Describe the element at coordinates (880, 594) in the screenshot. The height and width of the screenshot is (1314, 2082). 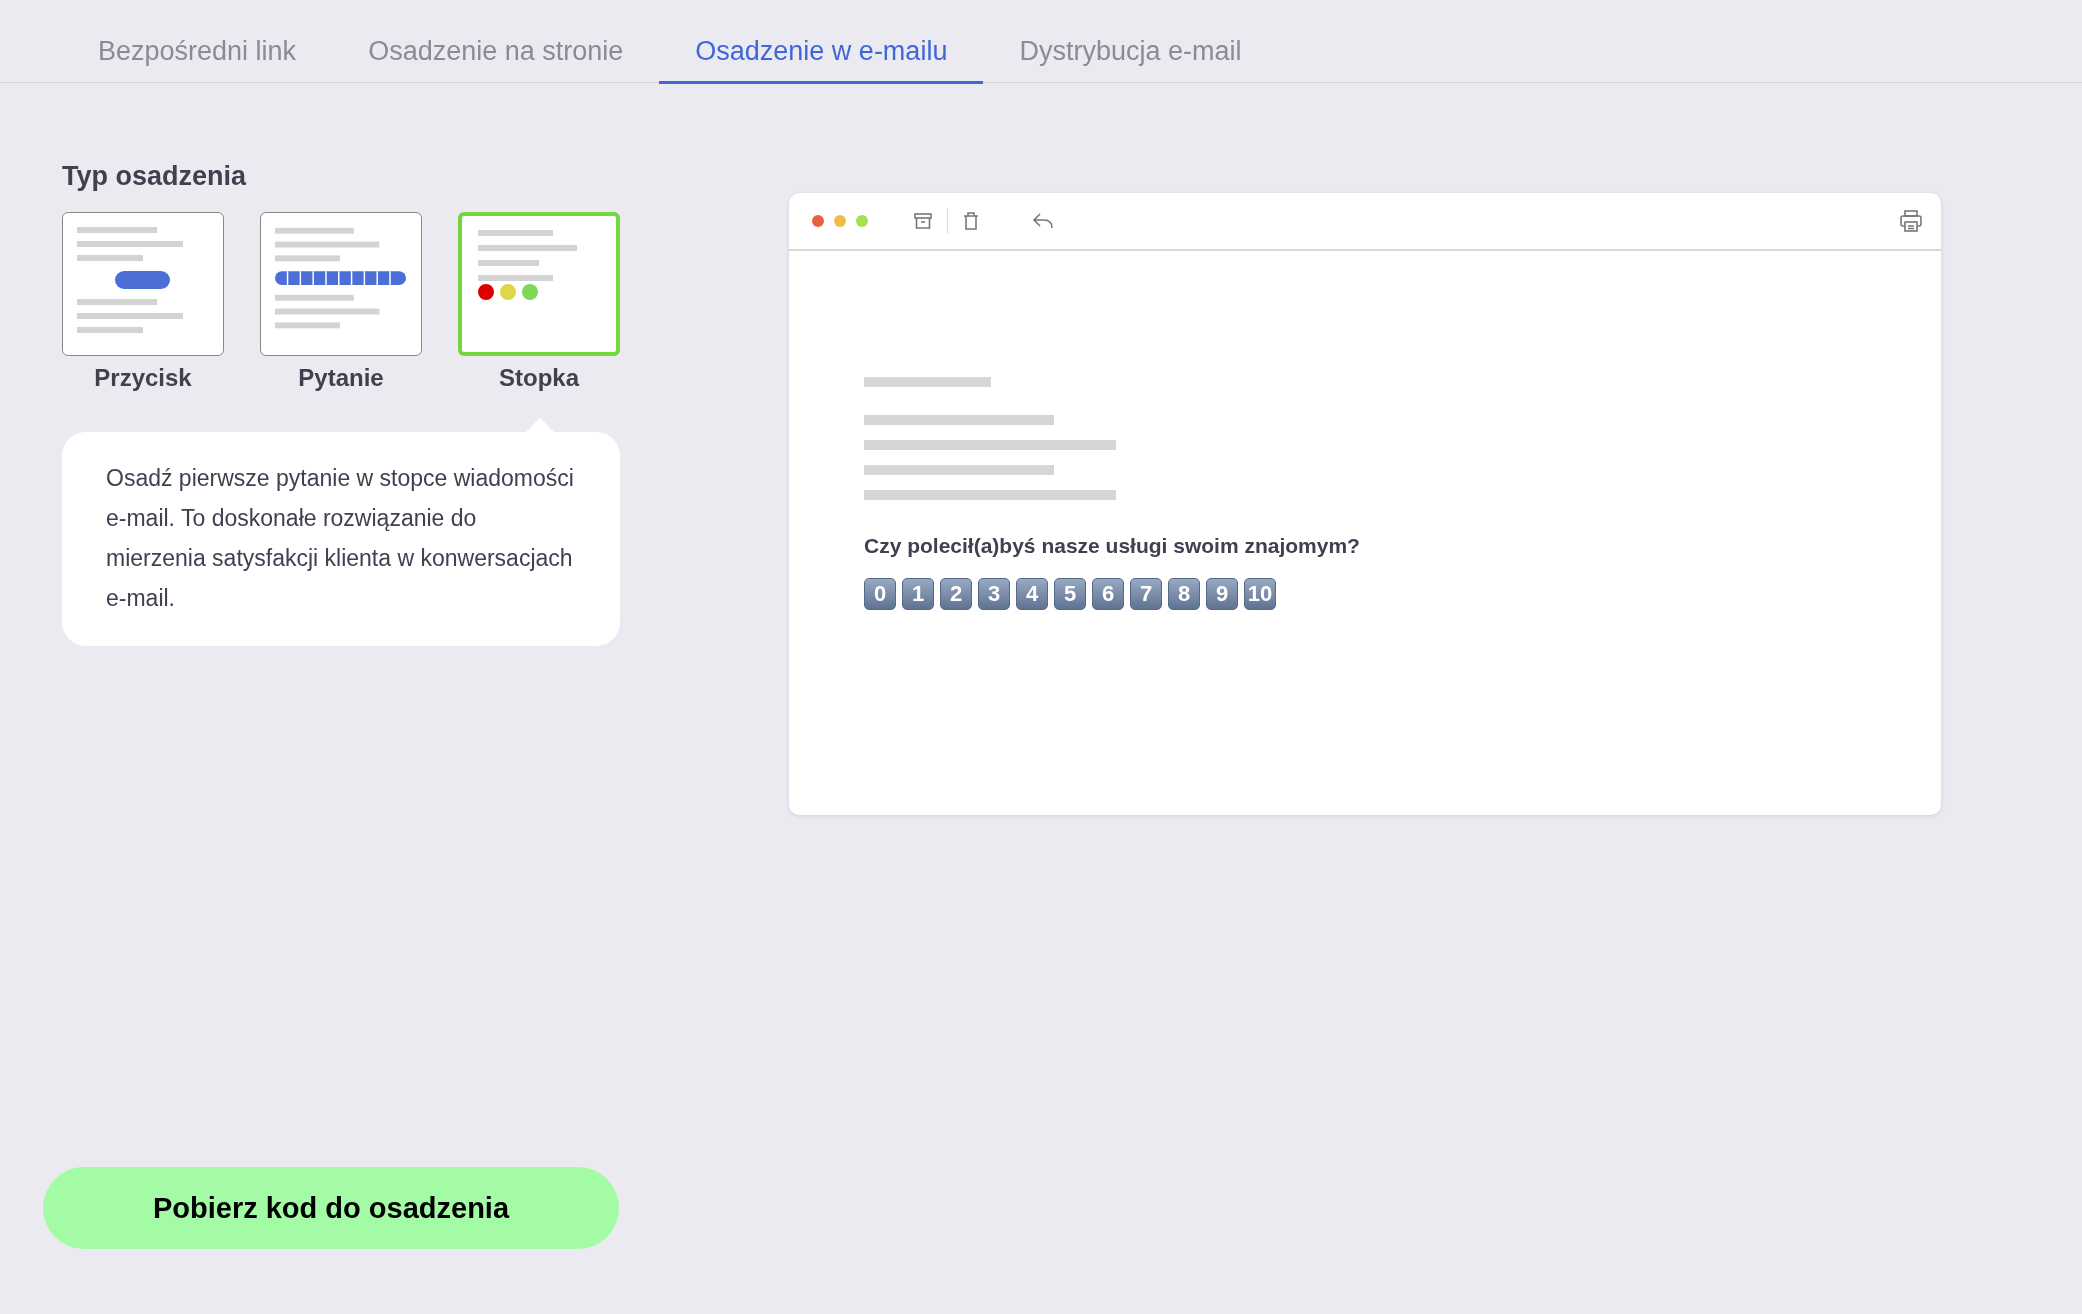
I see `rating-key: 0` at that location.